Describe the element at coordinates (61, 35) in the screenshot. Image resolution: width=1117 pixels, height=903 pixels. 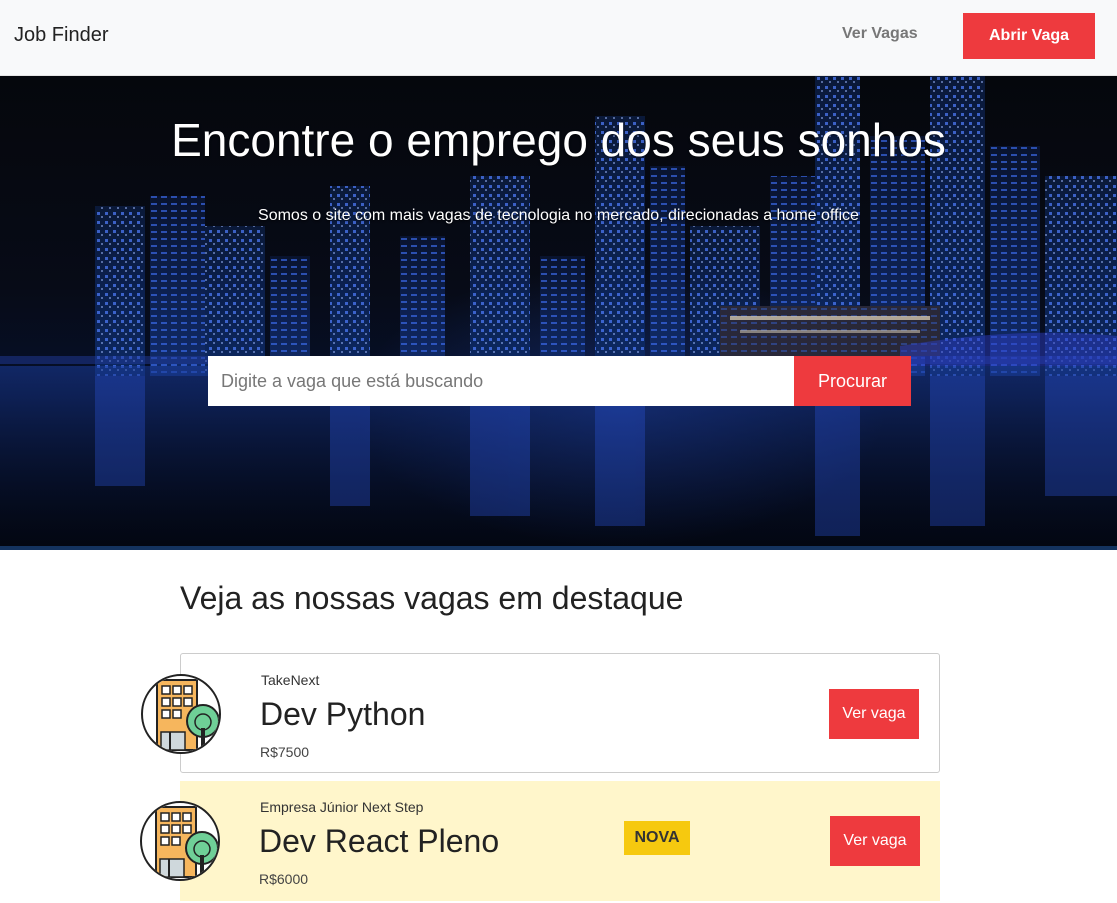
I see `brand-logo-link: Job Finder` at that location.